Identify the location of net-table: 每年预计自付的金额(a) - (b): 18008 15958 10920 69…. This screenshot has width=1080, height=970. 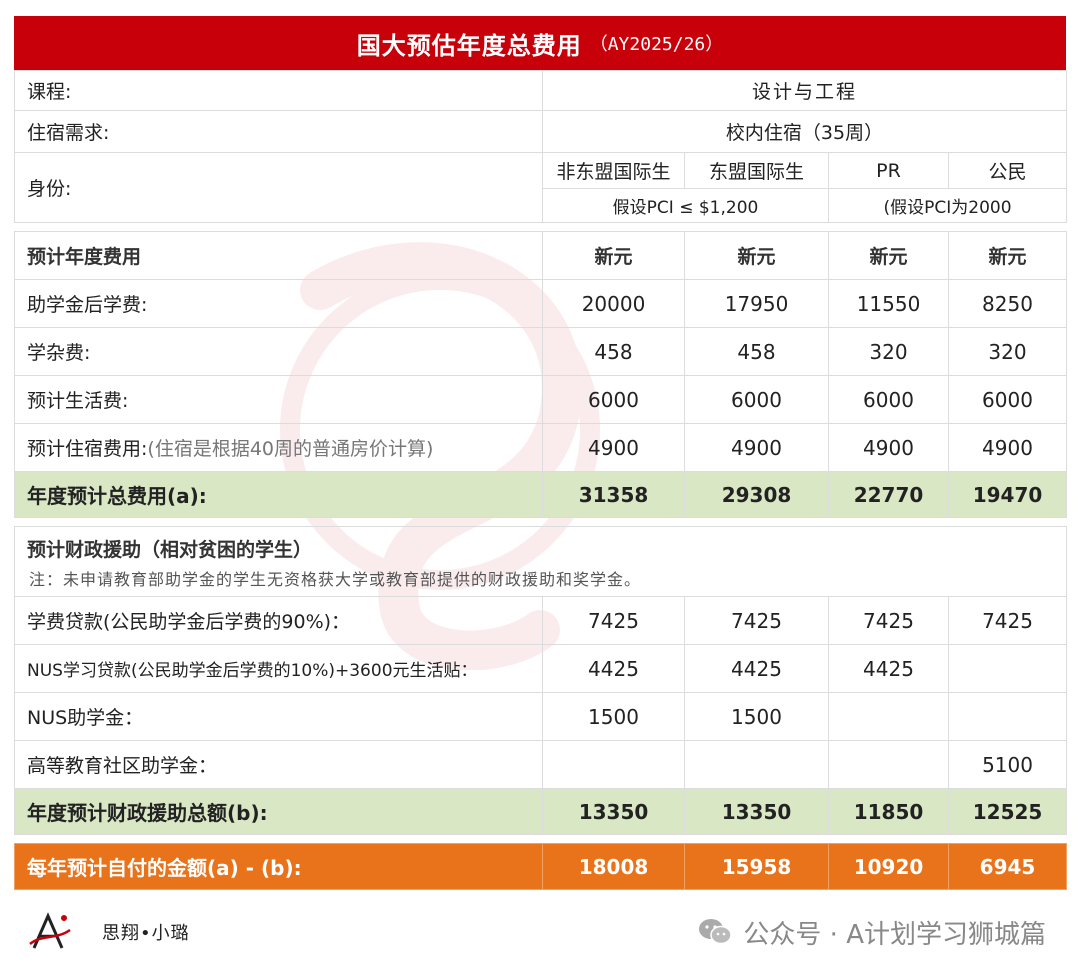
(540, 866).